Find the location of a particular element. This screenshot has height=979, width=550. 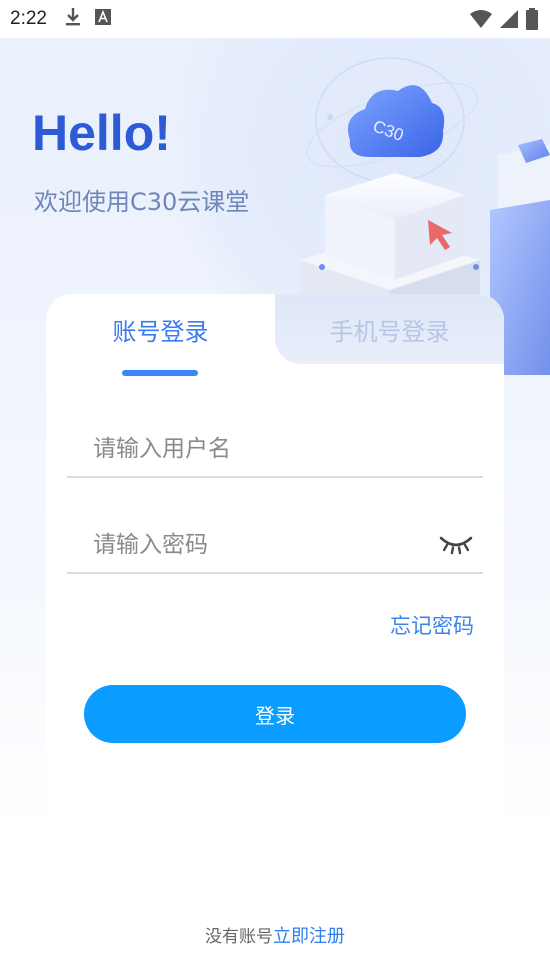

no-account-text: 没有账号 is located at coordinates (239, 937).